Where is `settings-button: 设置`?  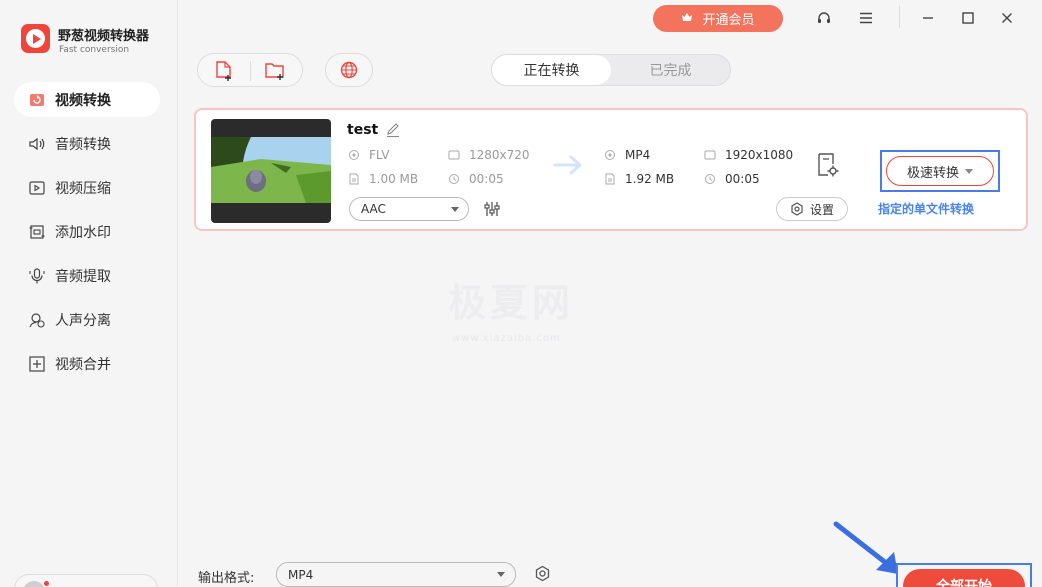 settings-button: 设置 is located at coordinates (812, 209).